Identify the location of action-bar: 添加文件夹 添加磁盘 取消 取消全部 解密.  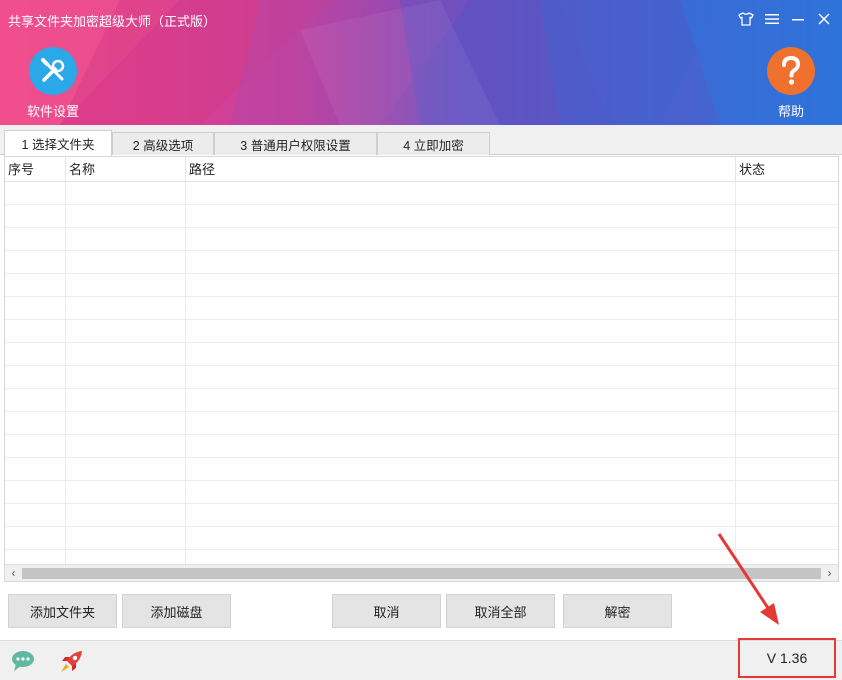
(421, 612).